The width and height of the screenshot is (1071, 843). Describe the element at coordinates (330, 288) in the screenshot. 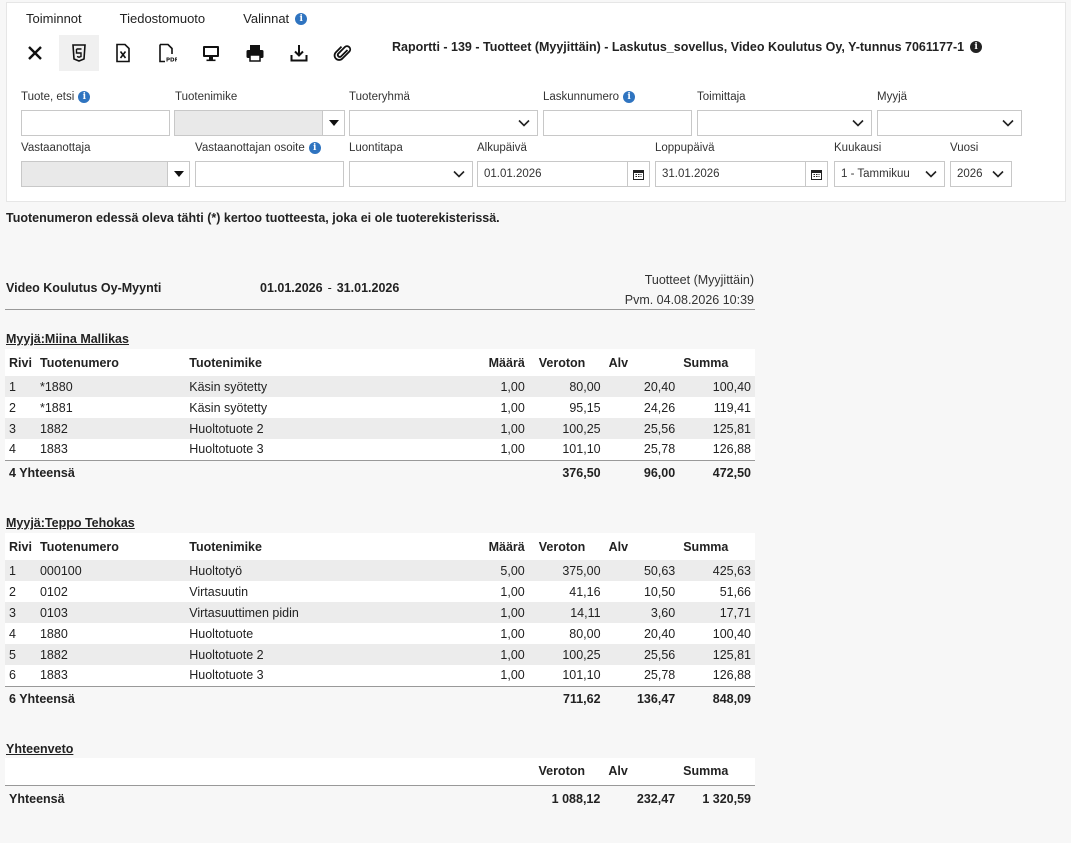

I see `report-period: 01.01.2026-31.01.2026` at that location.